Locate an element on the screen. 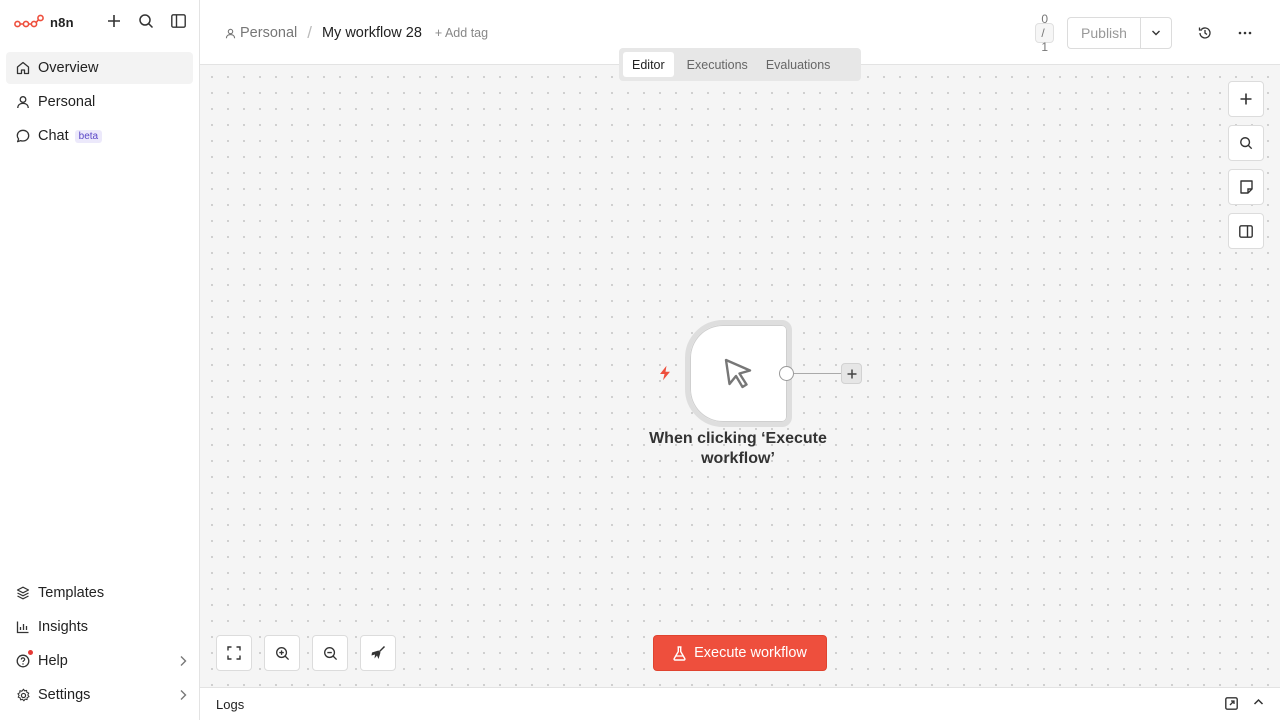  toggle-panel-button is located at coordinates (1246, 231).